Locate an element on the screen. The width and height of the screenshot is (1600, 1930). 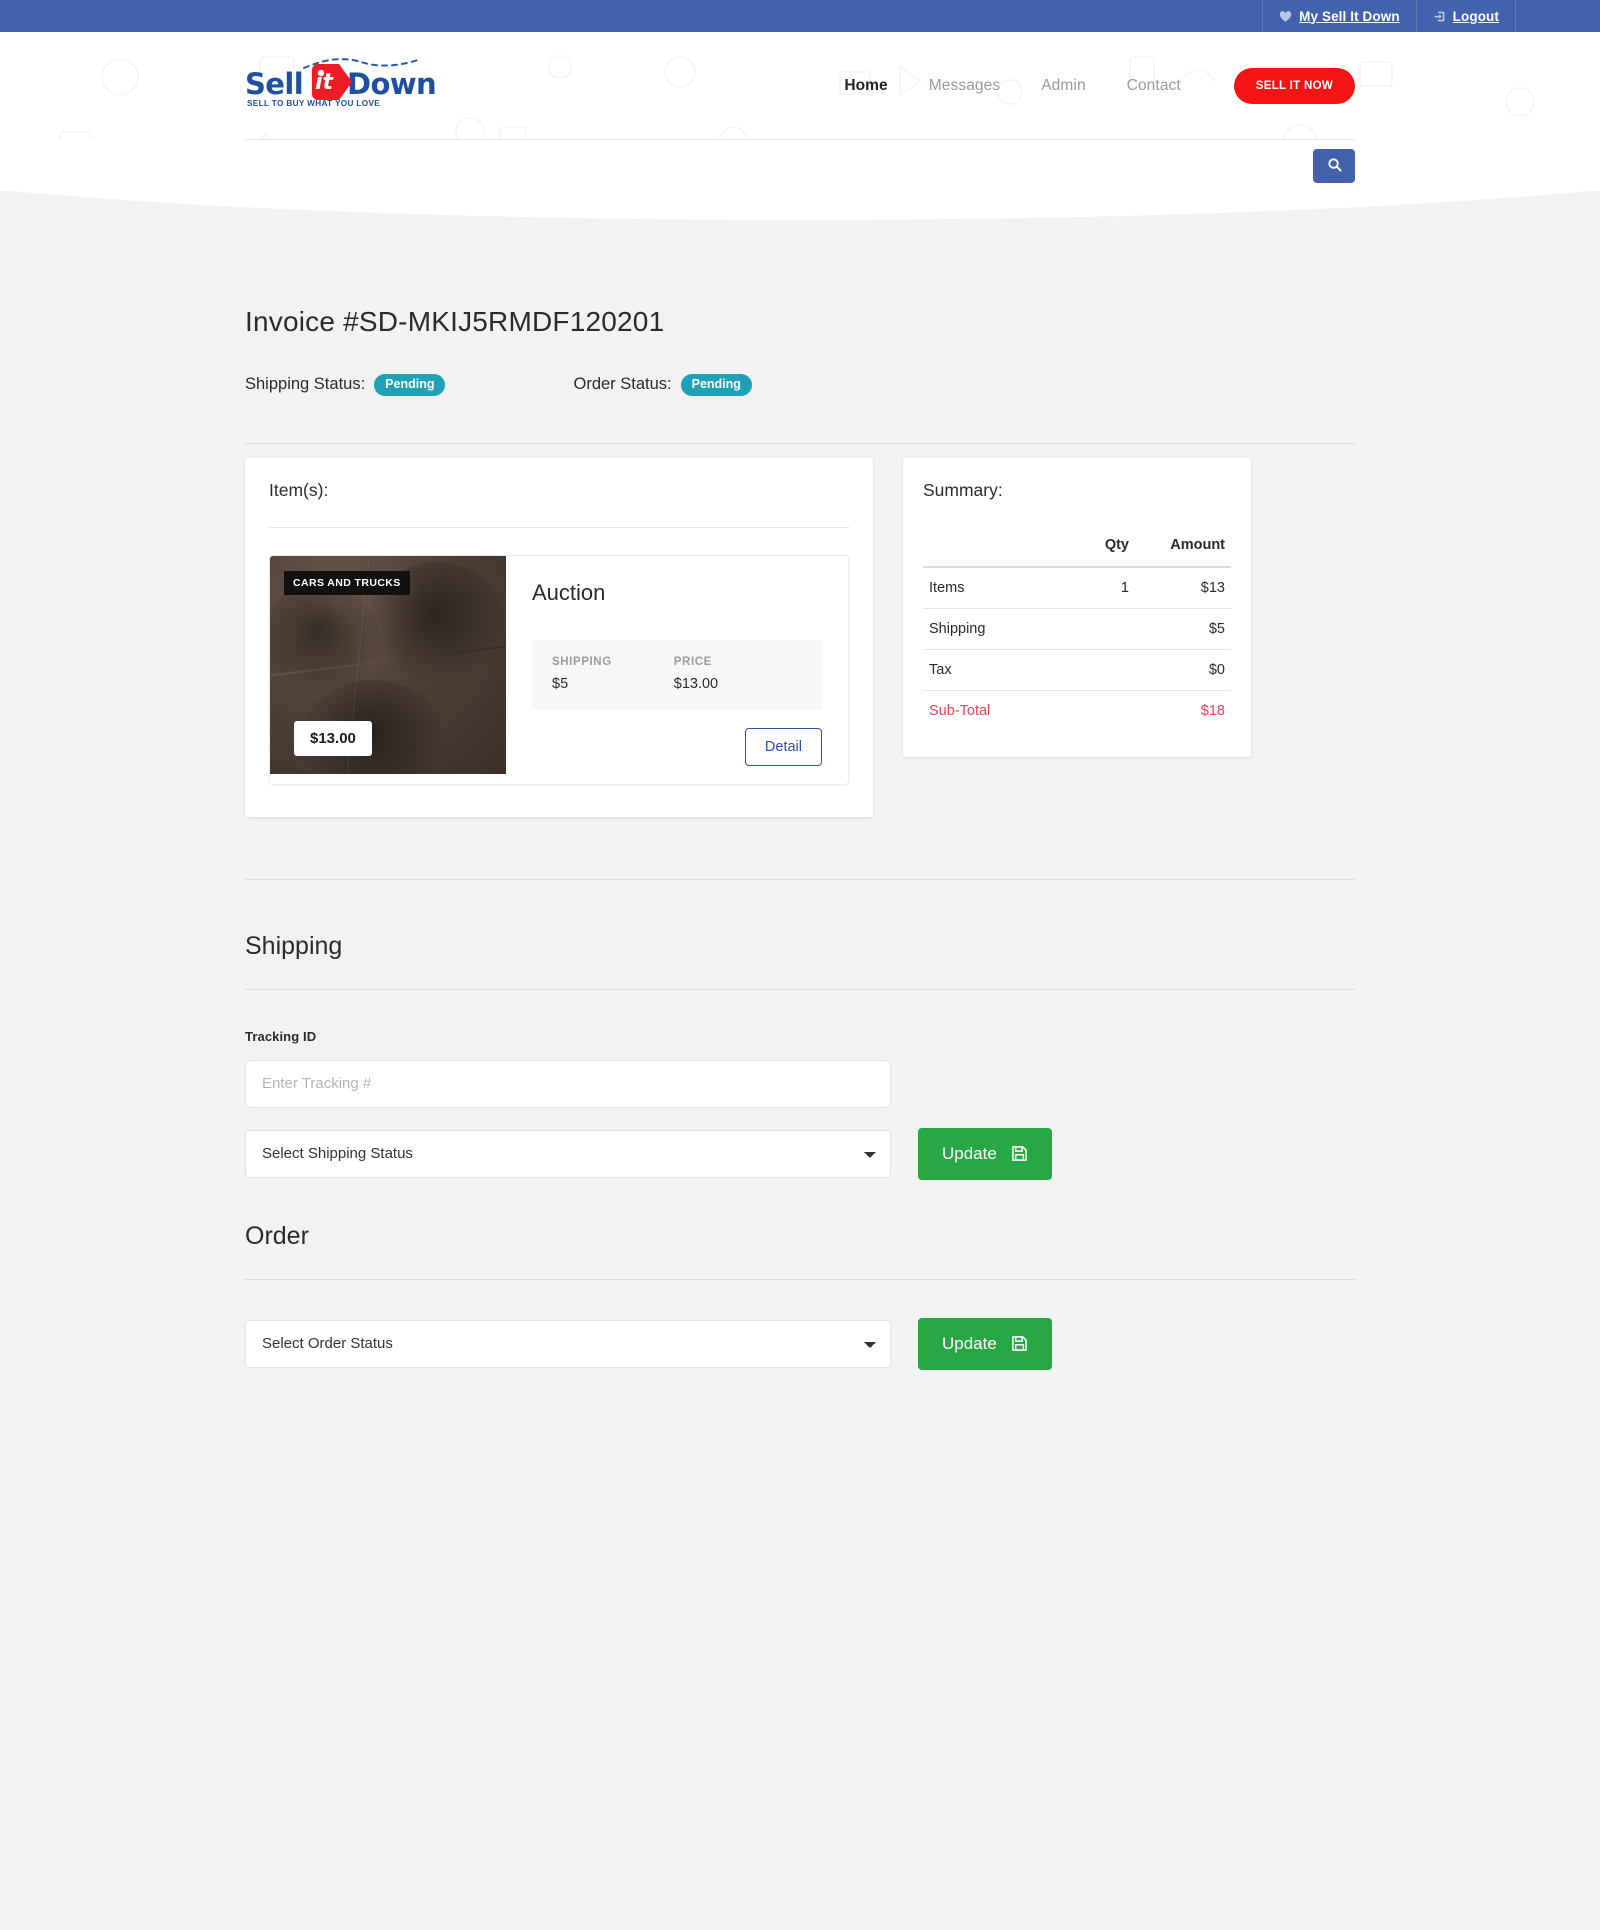
page-title: Invoice #SD-MKIJ5RMDF120201 is located at coordinates (455, 321).